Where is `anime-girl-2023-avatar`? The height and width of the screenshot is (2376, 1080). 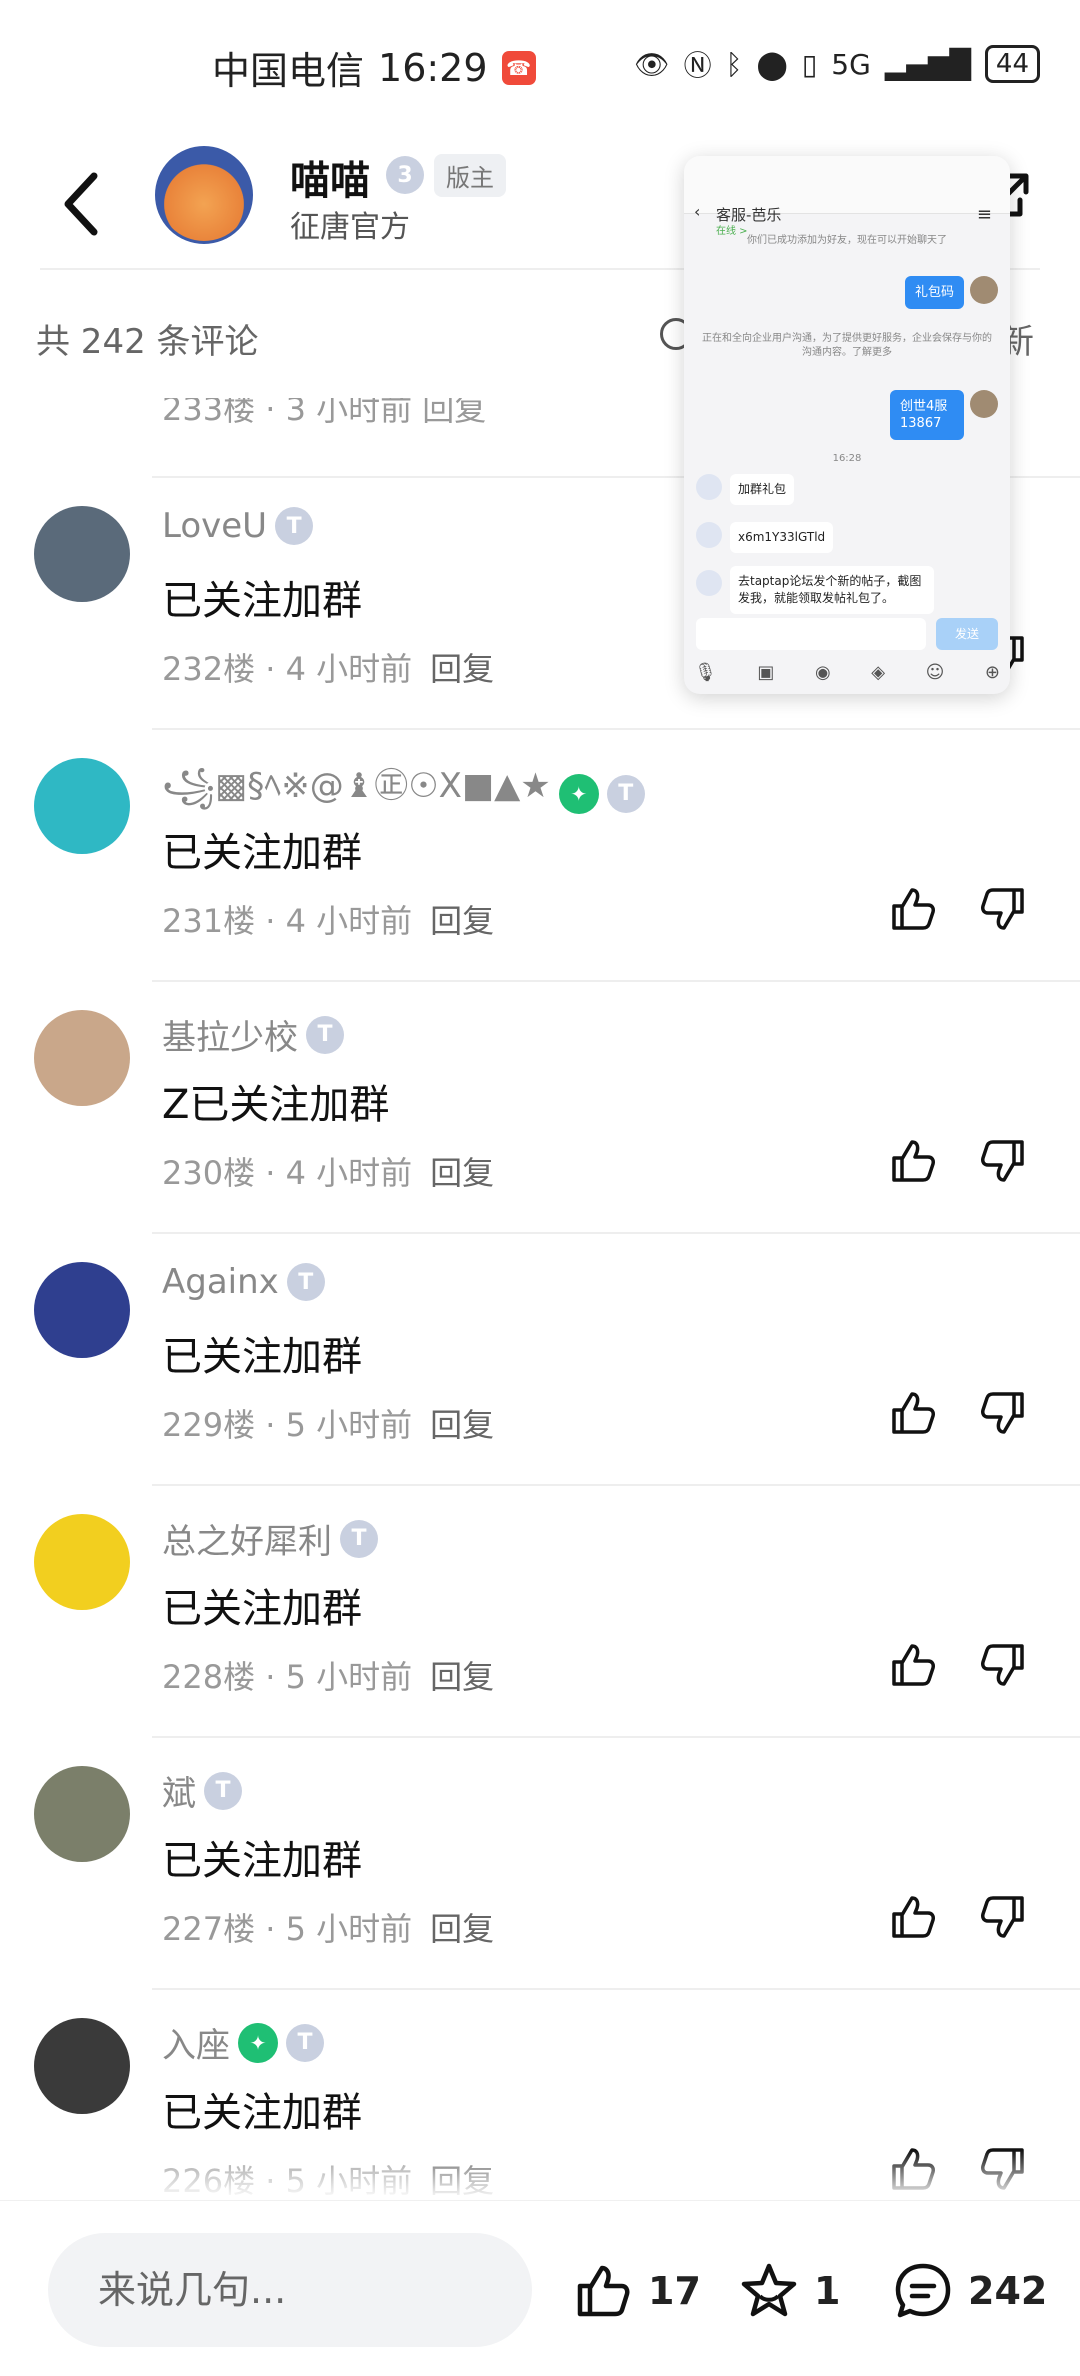 anime-girl-2023-avatar is located at coordinates (82, 806).